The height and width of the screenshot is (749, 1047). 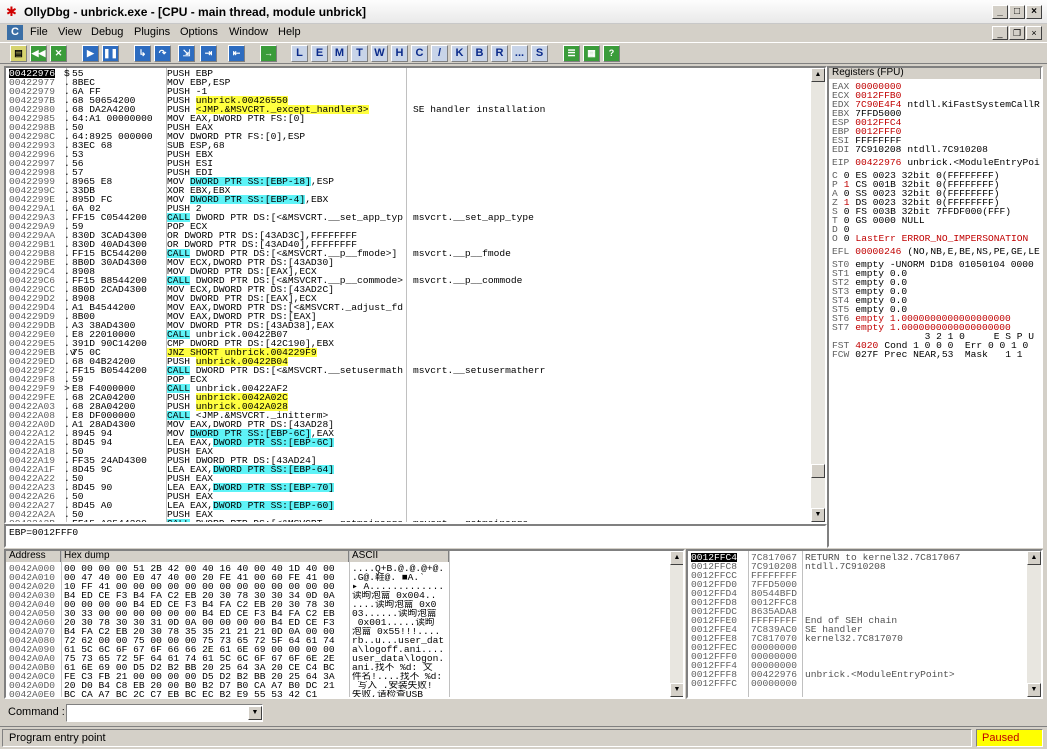 What do you see at coordinates (571, 53) in the screenshot?
I see `list-icon: ☰` at bounding box center [571, 53].